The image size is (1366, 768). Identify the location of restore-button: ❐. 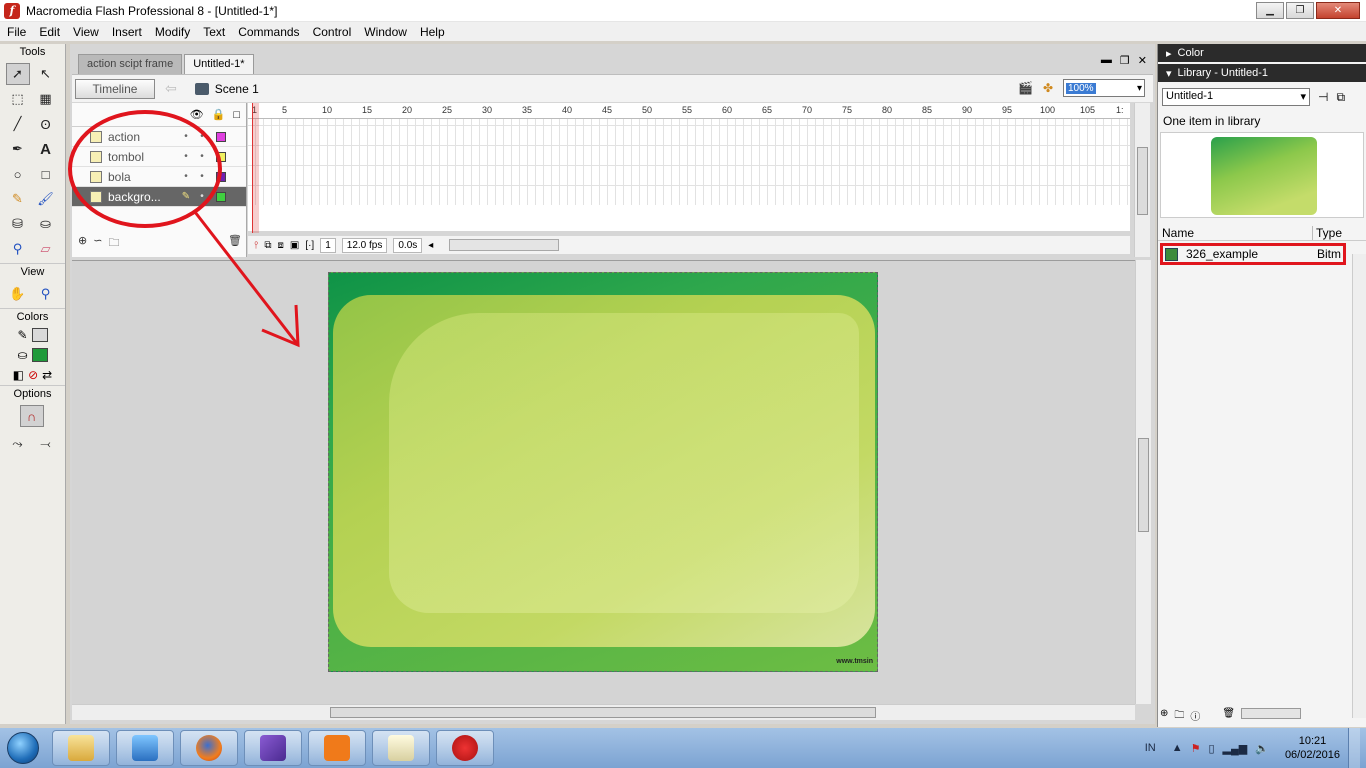
(1300, 10).